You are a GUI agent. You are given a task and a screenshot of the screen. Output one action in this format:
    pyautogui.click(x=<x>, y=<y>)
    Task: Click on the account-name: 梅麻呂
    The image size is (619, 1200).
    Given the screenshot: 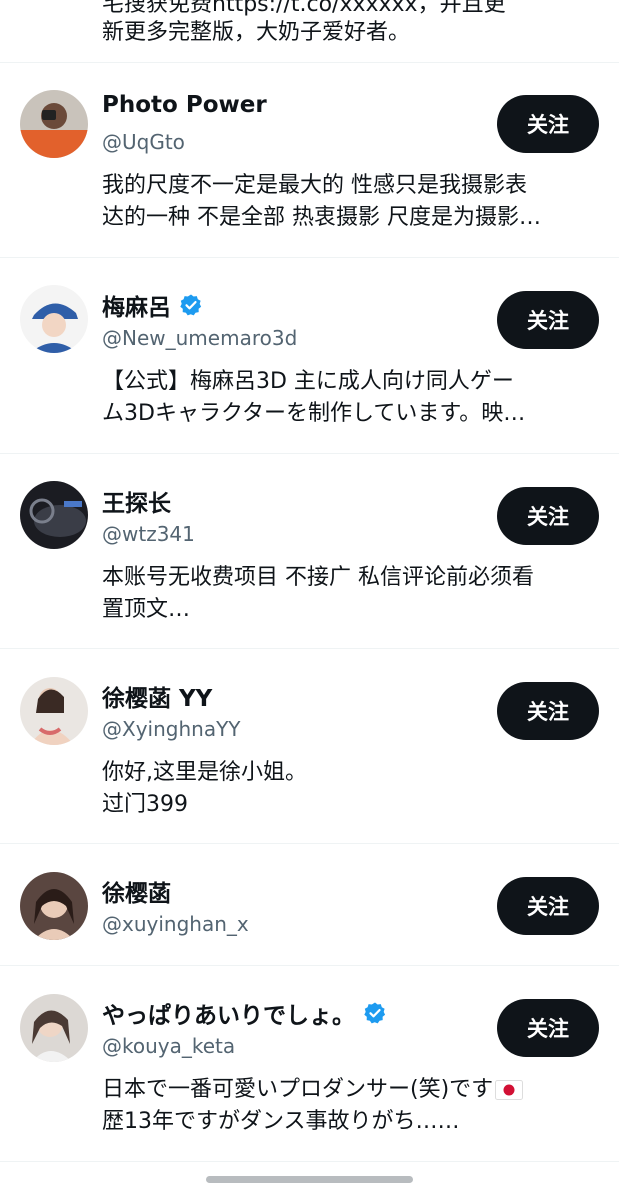 What is the action you would take?
    pyautogui.click(x=152, y=305)
    